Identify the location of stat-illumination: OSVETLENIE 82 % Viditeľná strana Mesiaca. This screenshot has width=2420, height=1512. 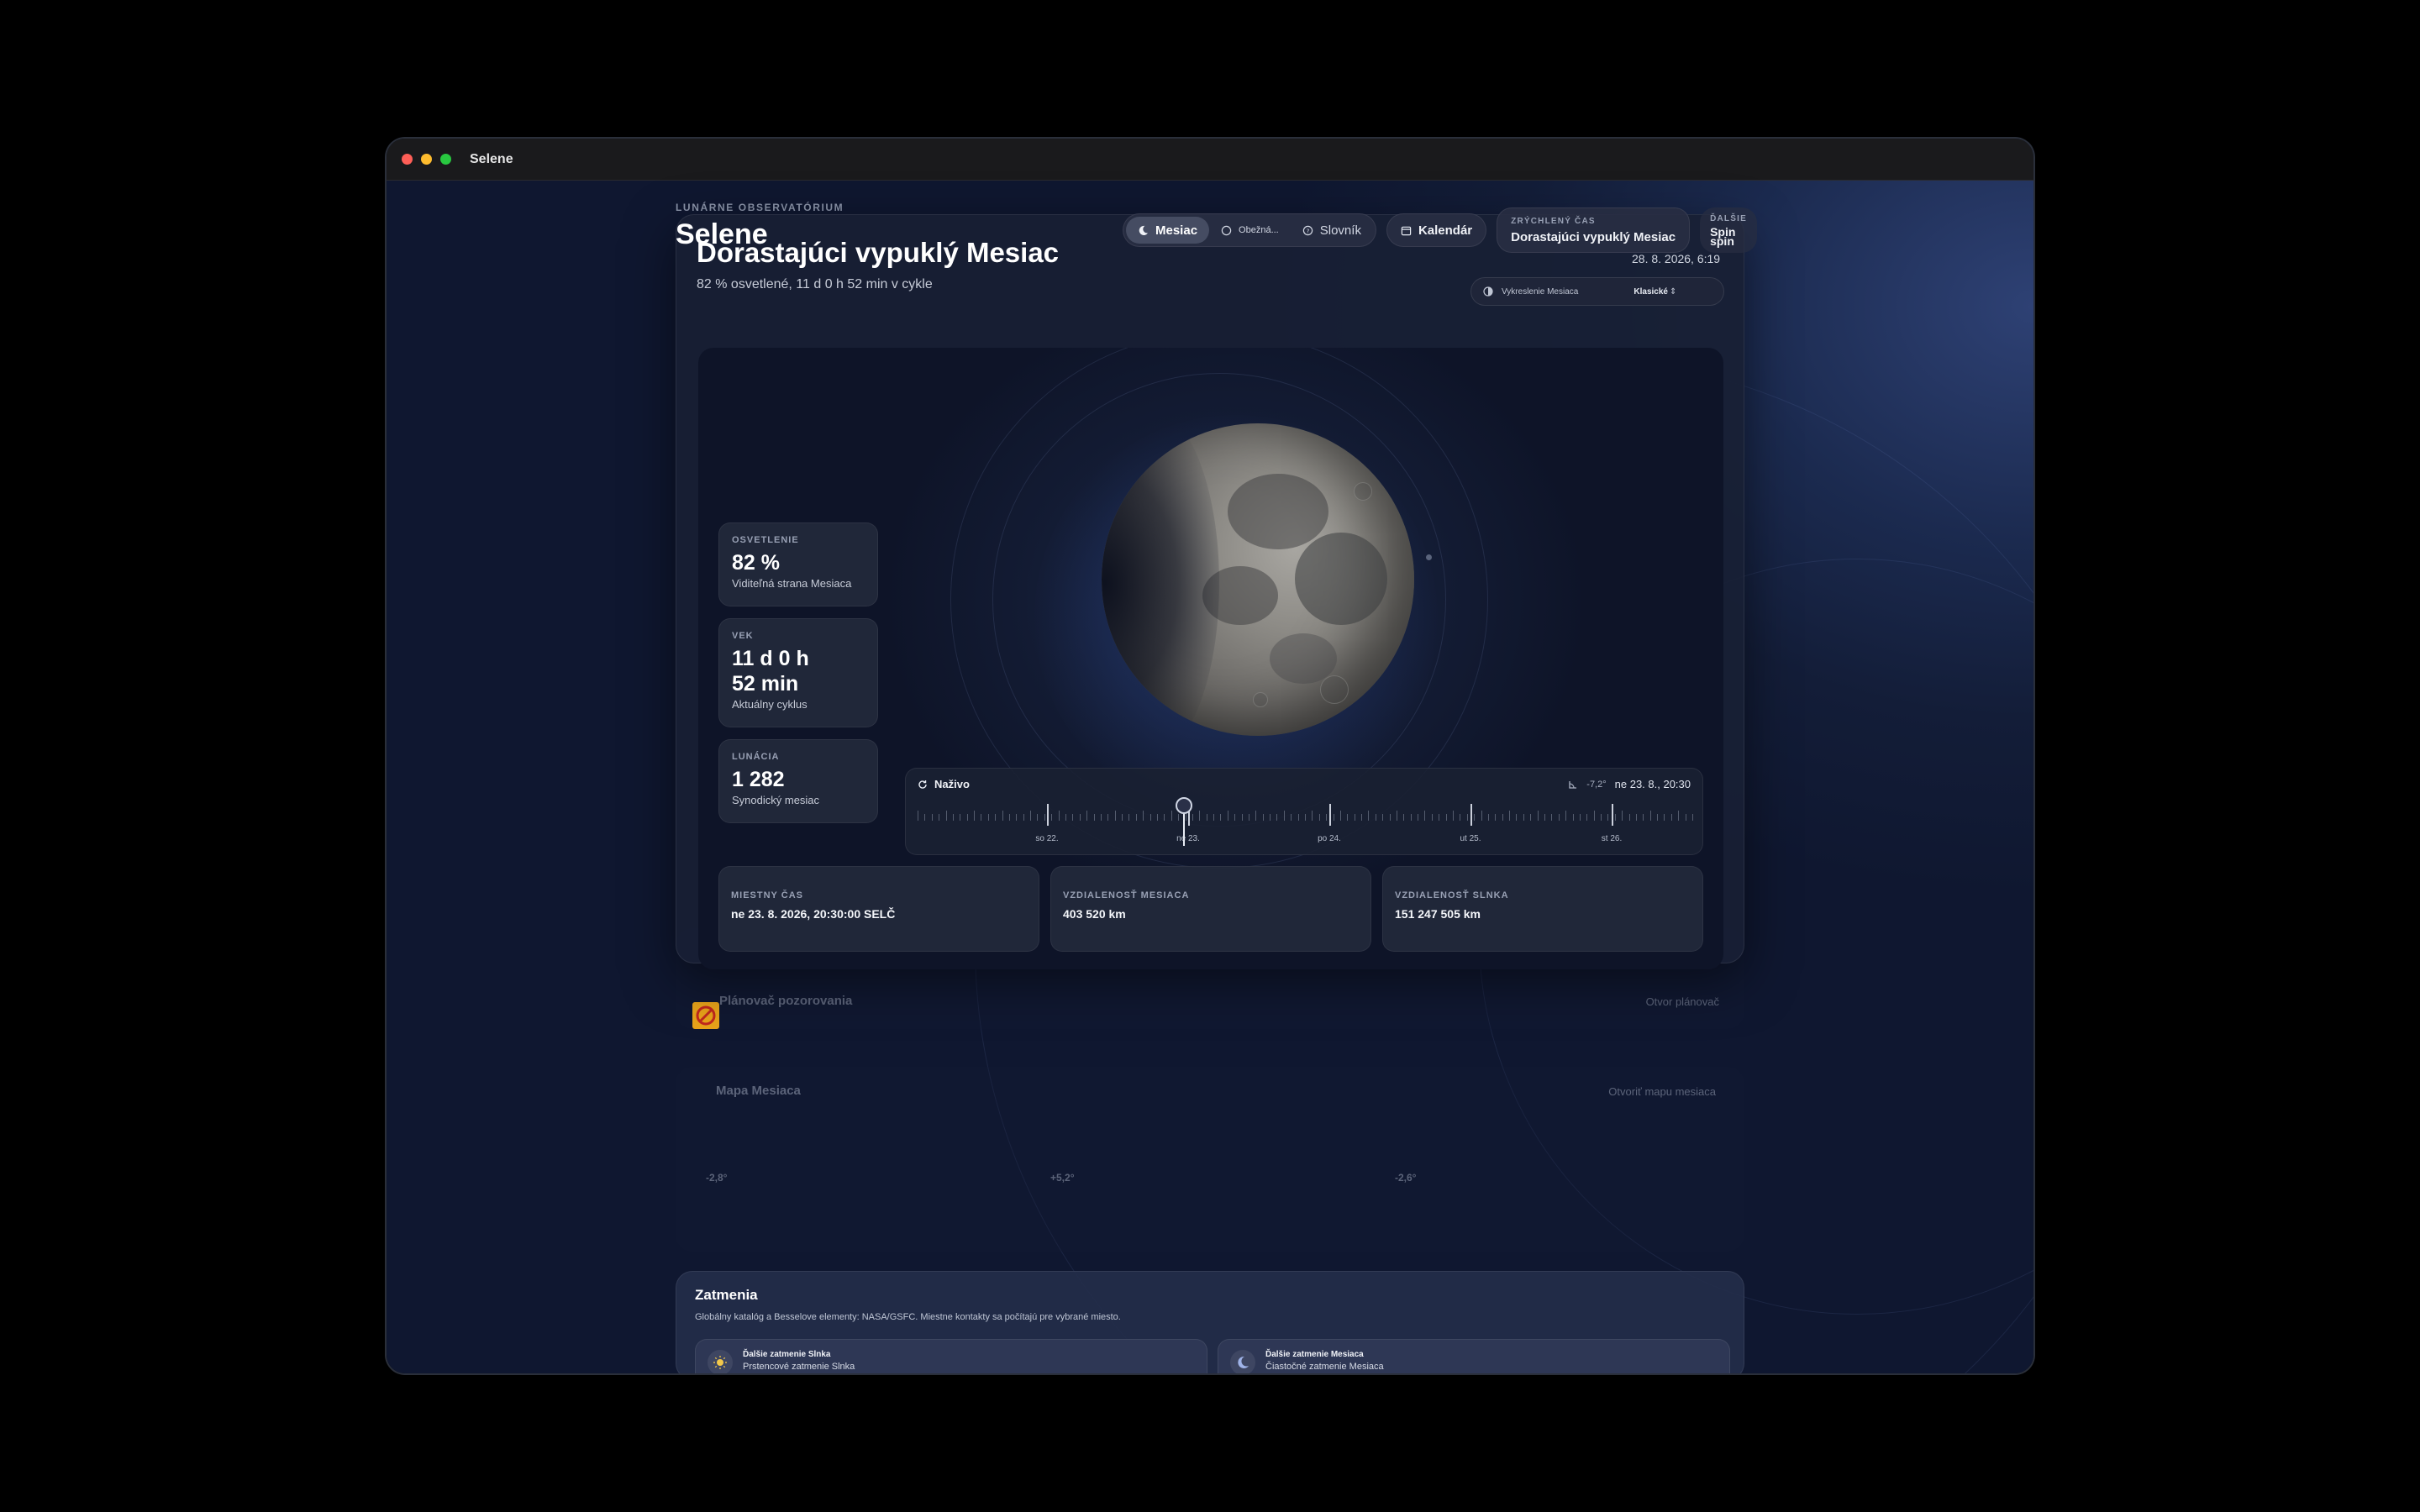
(798, 564).